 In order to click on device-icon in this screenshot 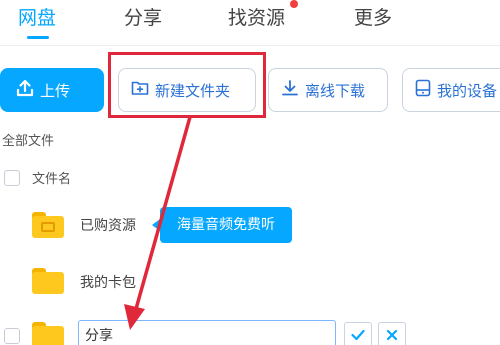, I will do `click(423, 90)`.